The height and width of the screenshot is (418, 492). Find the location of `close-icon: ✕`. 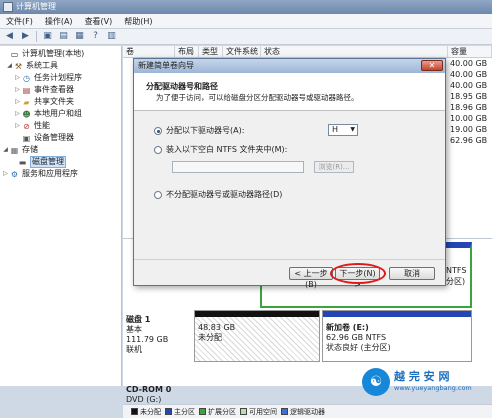

close-icon: ✕ is located at coordinates (432, 65).